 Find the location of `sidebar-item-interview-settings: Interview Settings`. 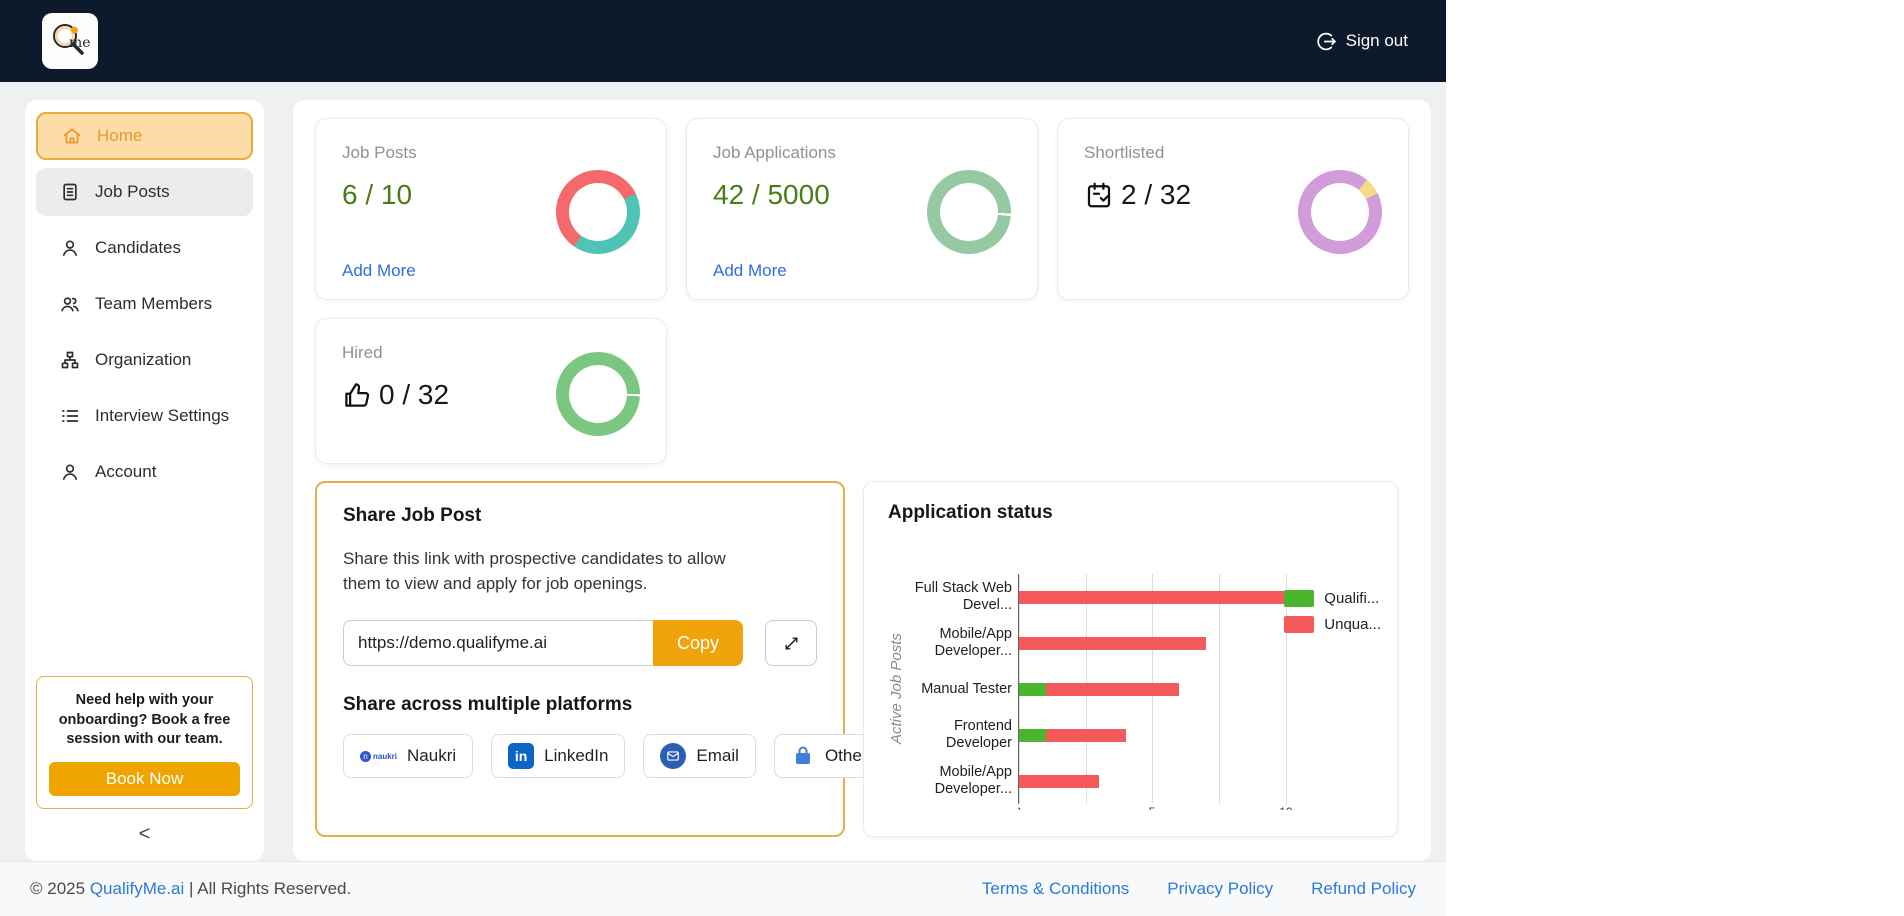

sidebar-item-interview-settings: Interview Settings is located at coordinates (144, 416).